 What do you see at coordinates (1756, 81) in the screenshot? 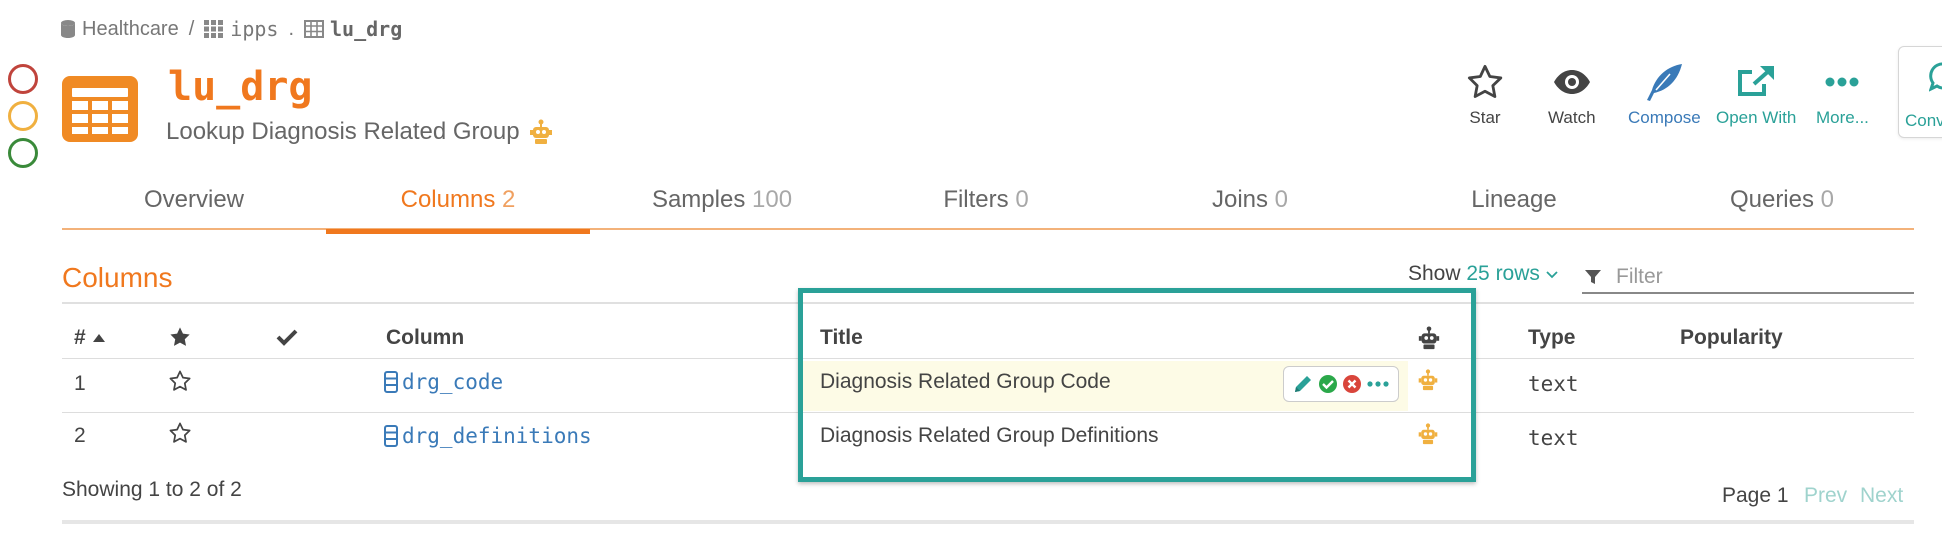
I see `external-link-icon` at bounding box center [1756, 81].